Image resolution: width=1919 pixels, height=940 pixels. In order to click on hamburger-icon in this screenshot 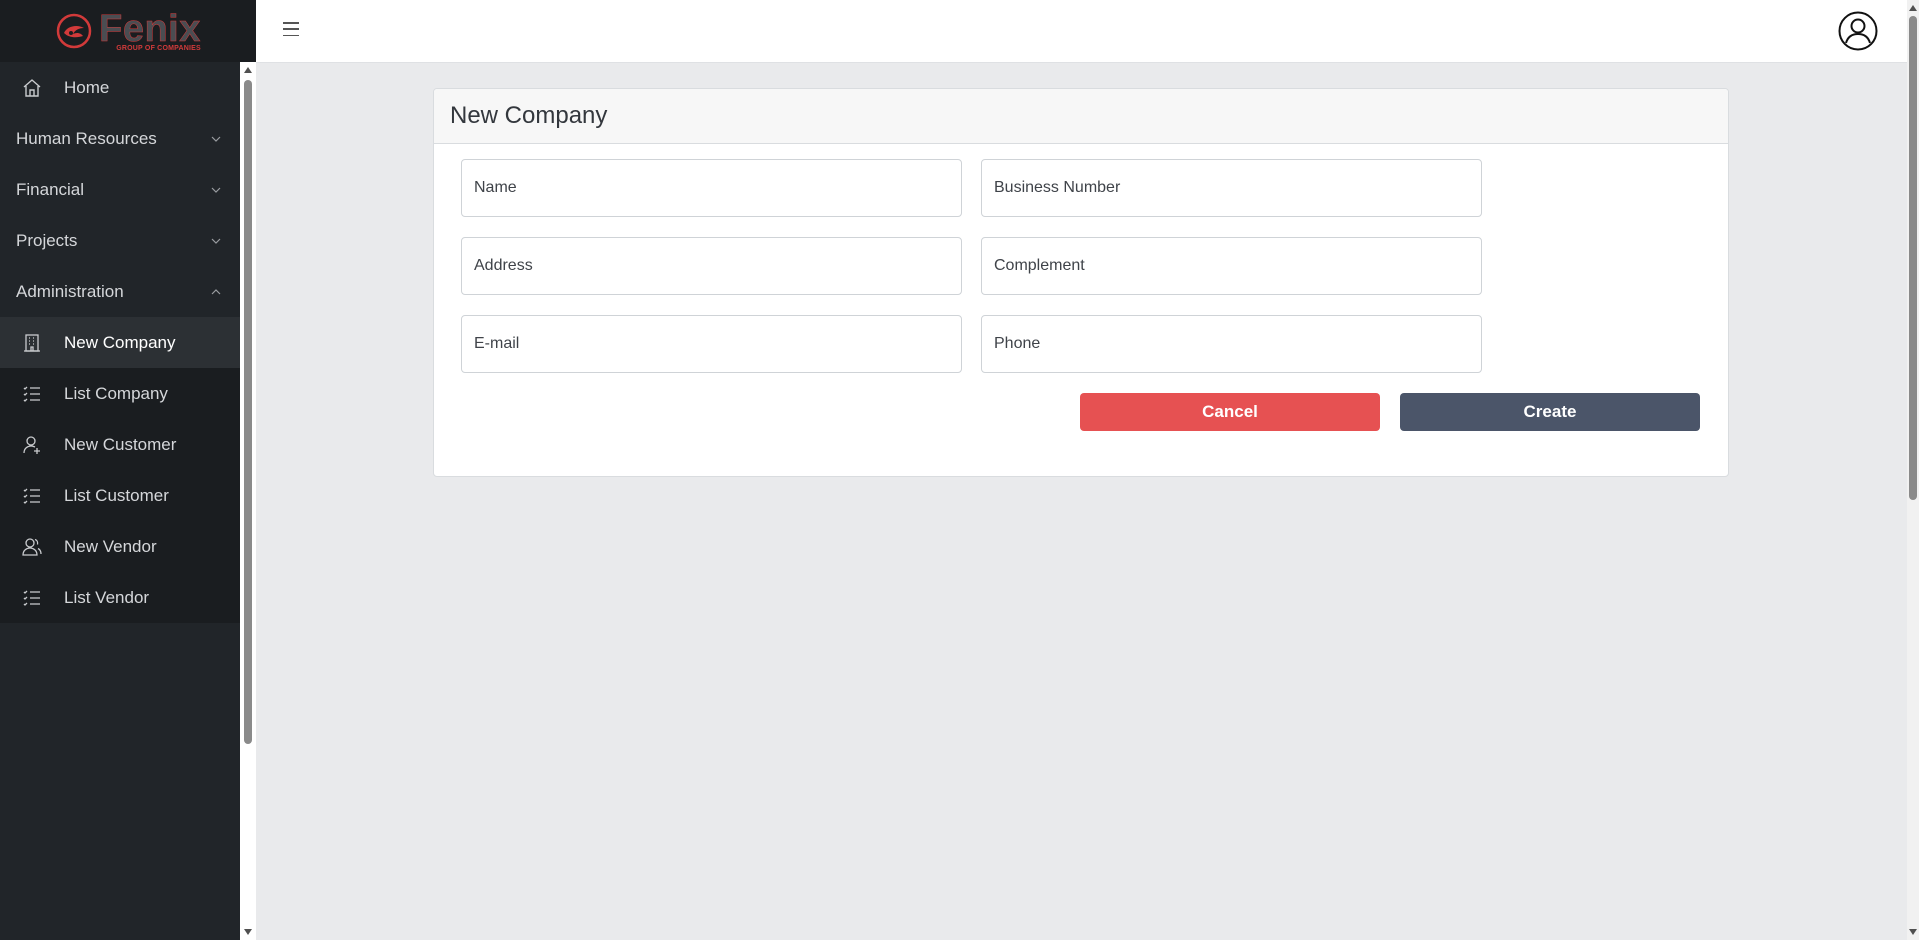, I will do `click(291, 29)`.